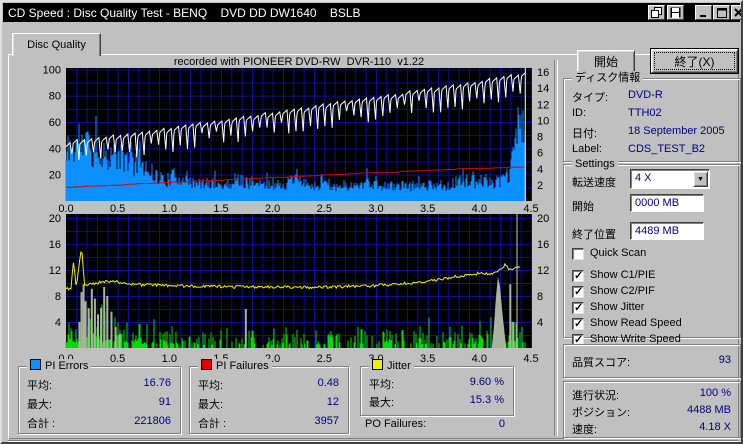  I want to click on start-pos-label: 開始, so click(583, 207).